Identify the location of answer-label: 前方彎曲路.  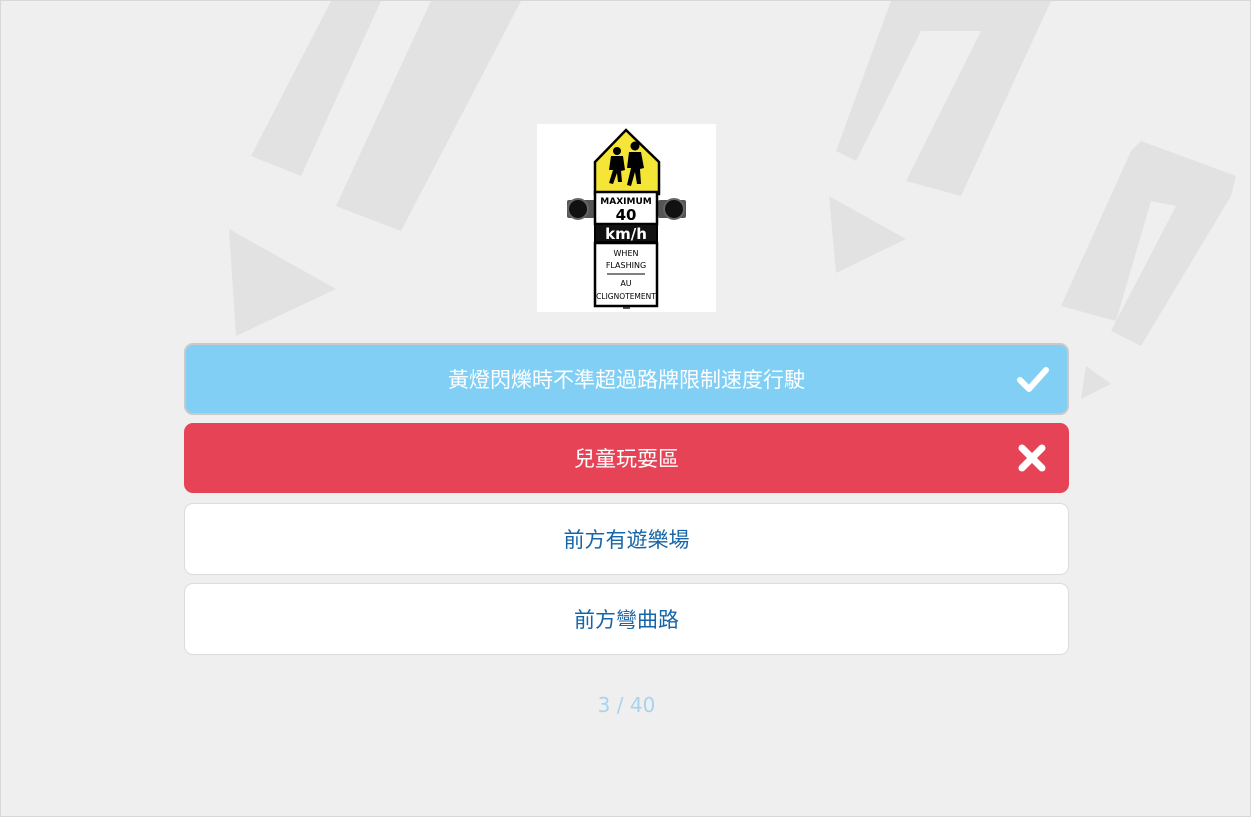
(626, 620).